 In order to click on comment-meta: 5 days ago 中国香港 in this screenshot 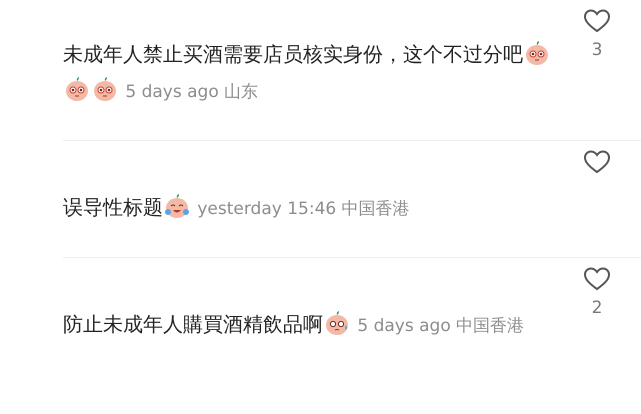, I will do `click(440, 326)`.